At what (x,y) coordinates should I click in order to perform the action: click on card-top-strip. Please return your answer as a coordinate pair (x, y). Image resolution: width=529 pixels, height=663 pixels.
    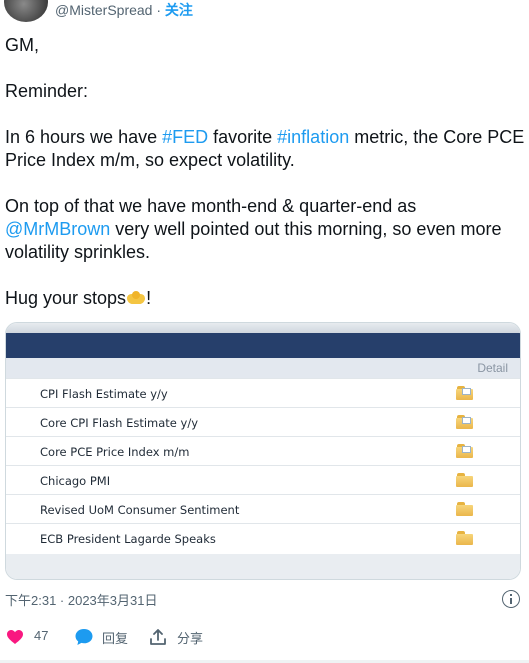
    Looking at the image, I should click on (263, 328).